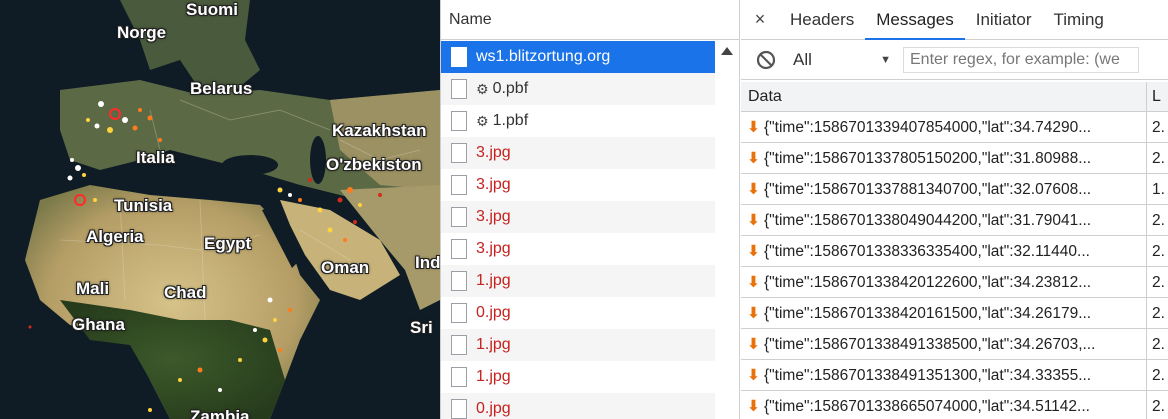  I want to click on request-name: 0.jpg, so click(493, 312).